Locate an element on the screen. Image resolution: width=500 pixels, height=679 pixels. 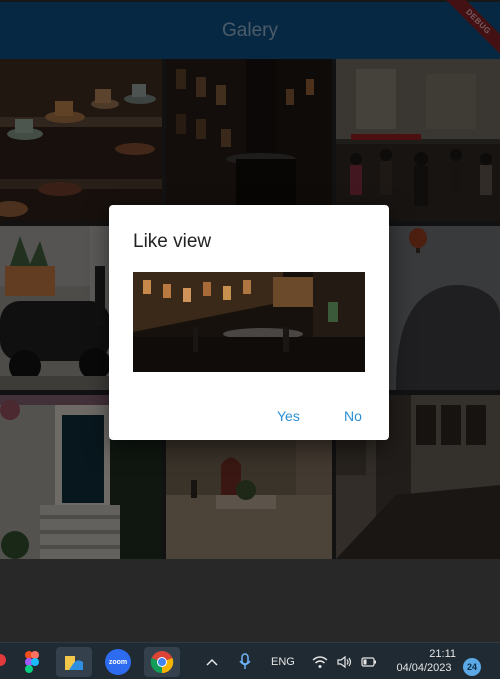
clock-time: 21:11 is located at coordinates (442, 654).